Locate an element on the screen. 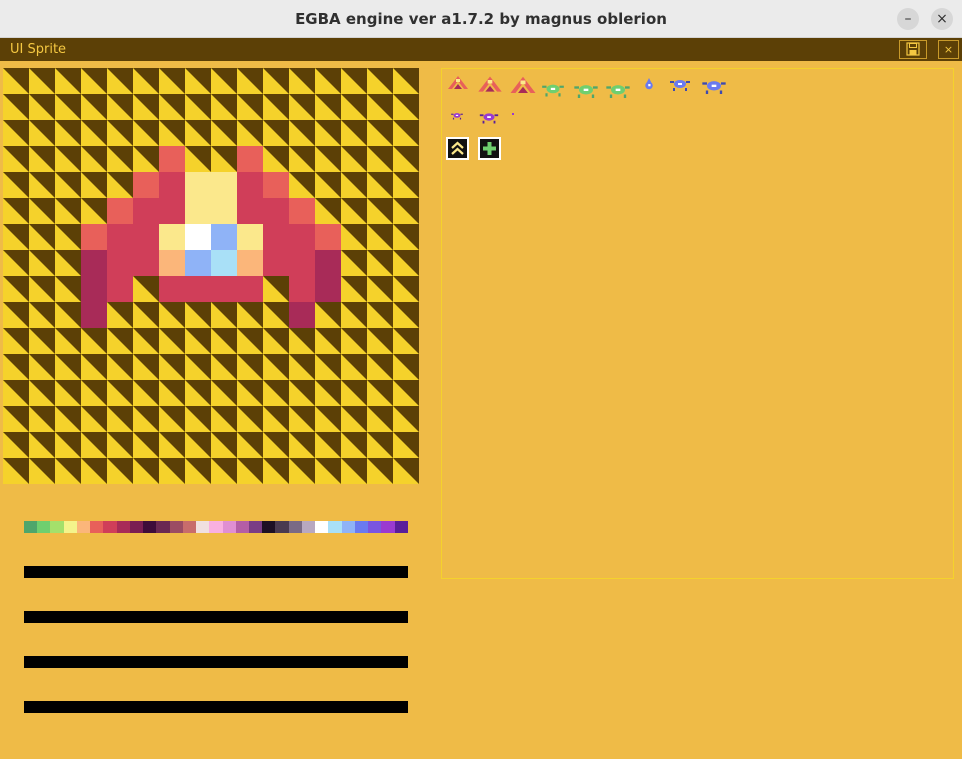 The image size is (962, 759). color-palette is located at coordinates (216, 527).